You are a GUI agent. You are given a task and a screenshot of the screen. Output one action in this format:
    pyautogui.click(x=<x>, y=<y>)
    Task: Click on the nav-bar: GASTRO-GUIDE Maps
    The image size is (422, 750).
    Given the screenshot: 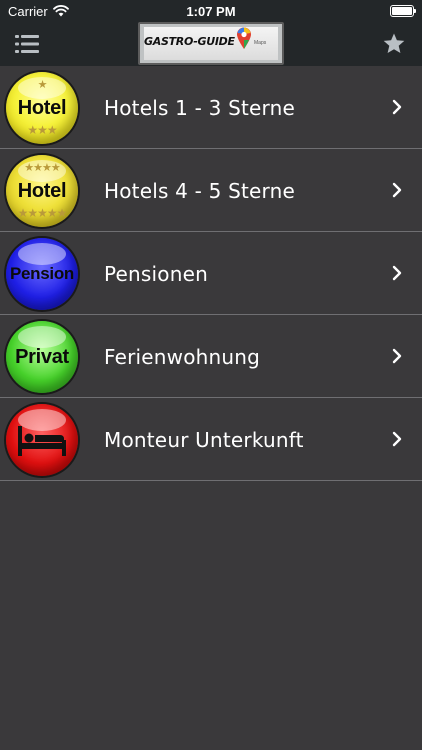 What is the action you would take?
    pyautogui.click(x=211, y=44)
    